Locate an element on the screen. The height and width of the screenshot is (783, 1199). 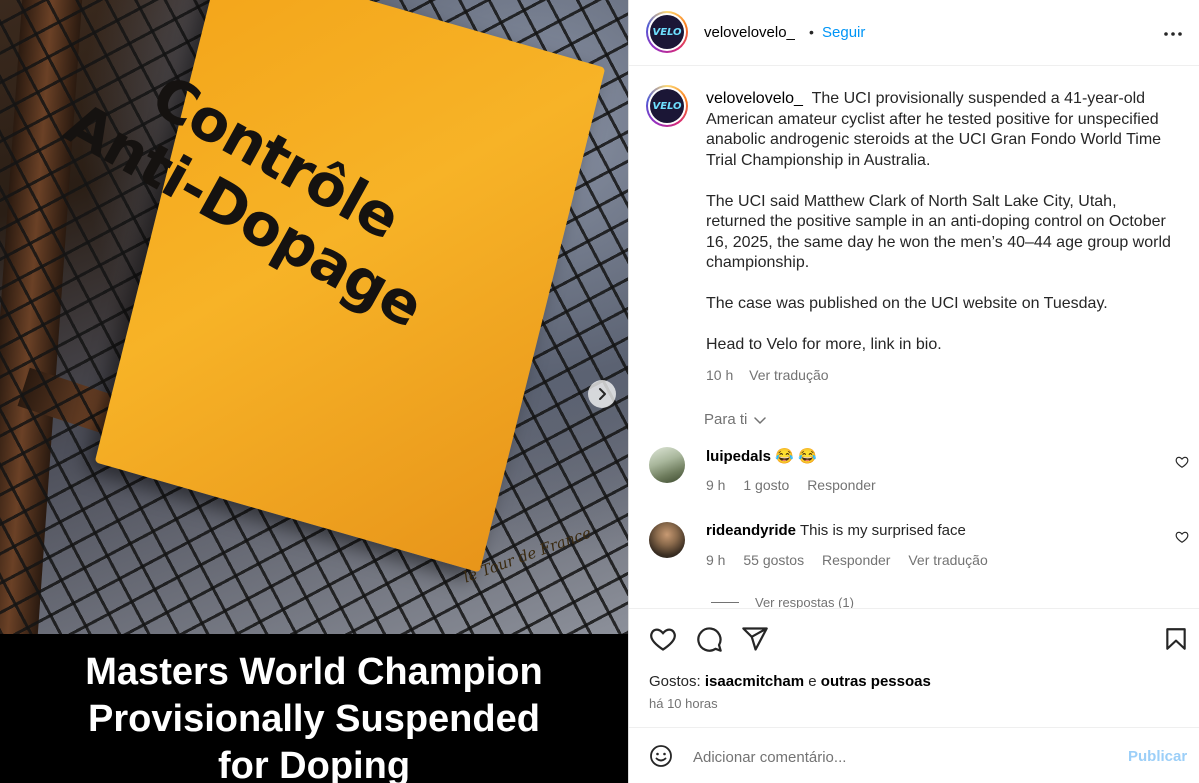
likes-conjunction: e is located at coordinates (812, 681).